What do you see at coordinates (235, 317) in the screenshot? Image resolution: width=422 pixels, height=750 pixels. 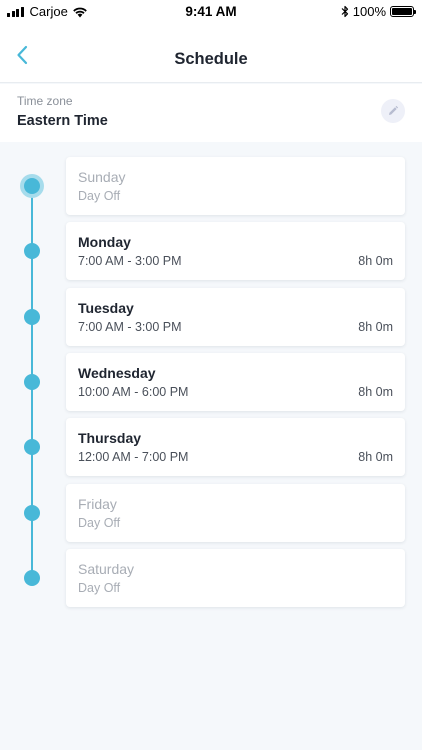 I see `day-card-tuesday: Tuesday 7:00 AM - 3:00 PM 8h 0m` at bounding box center [235, 317].